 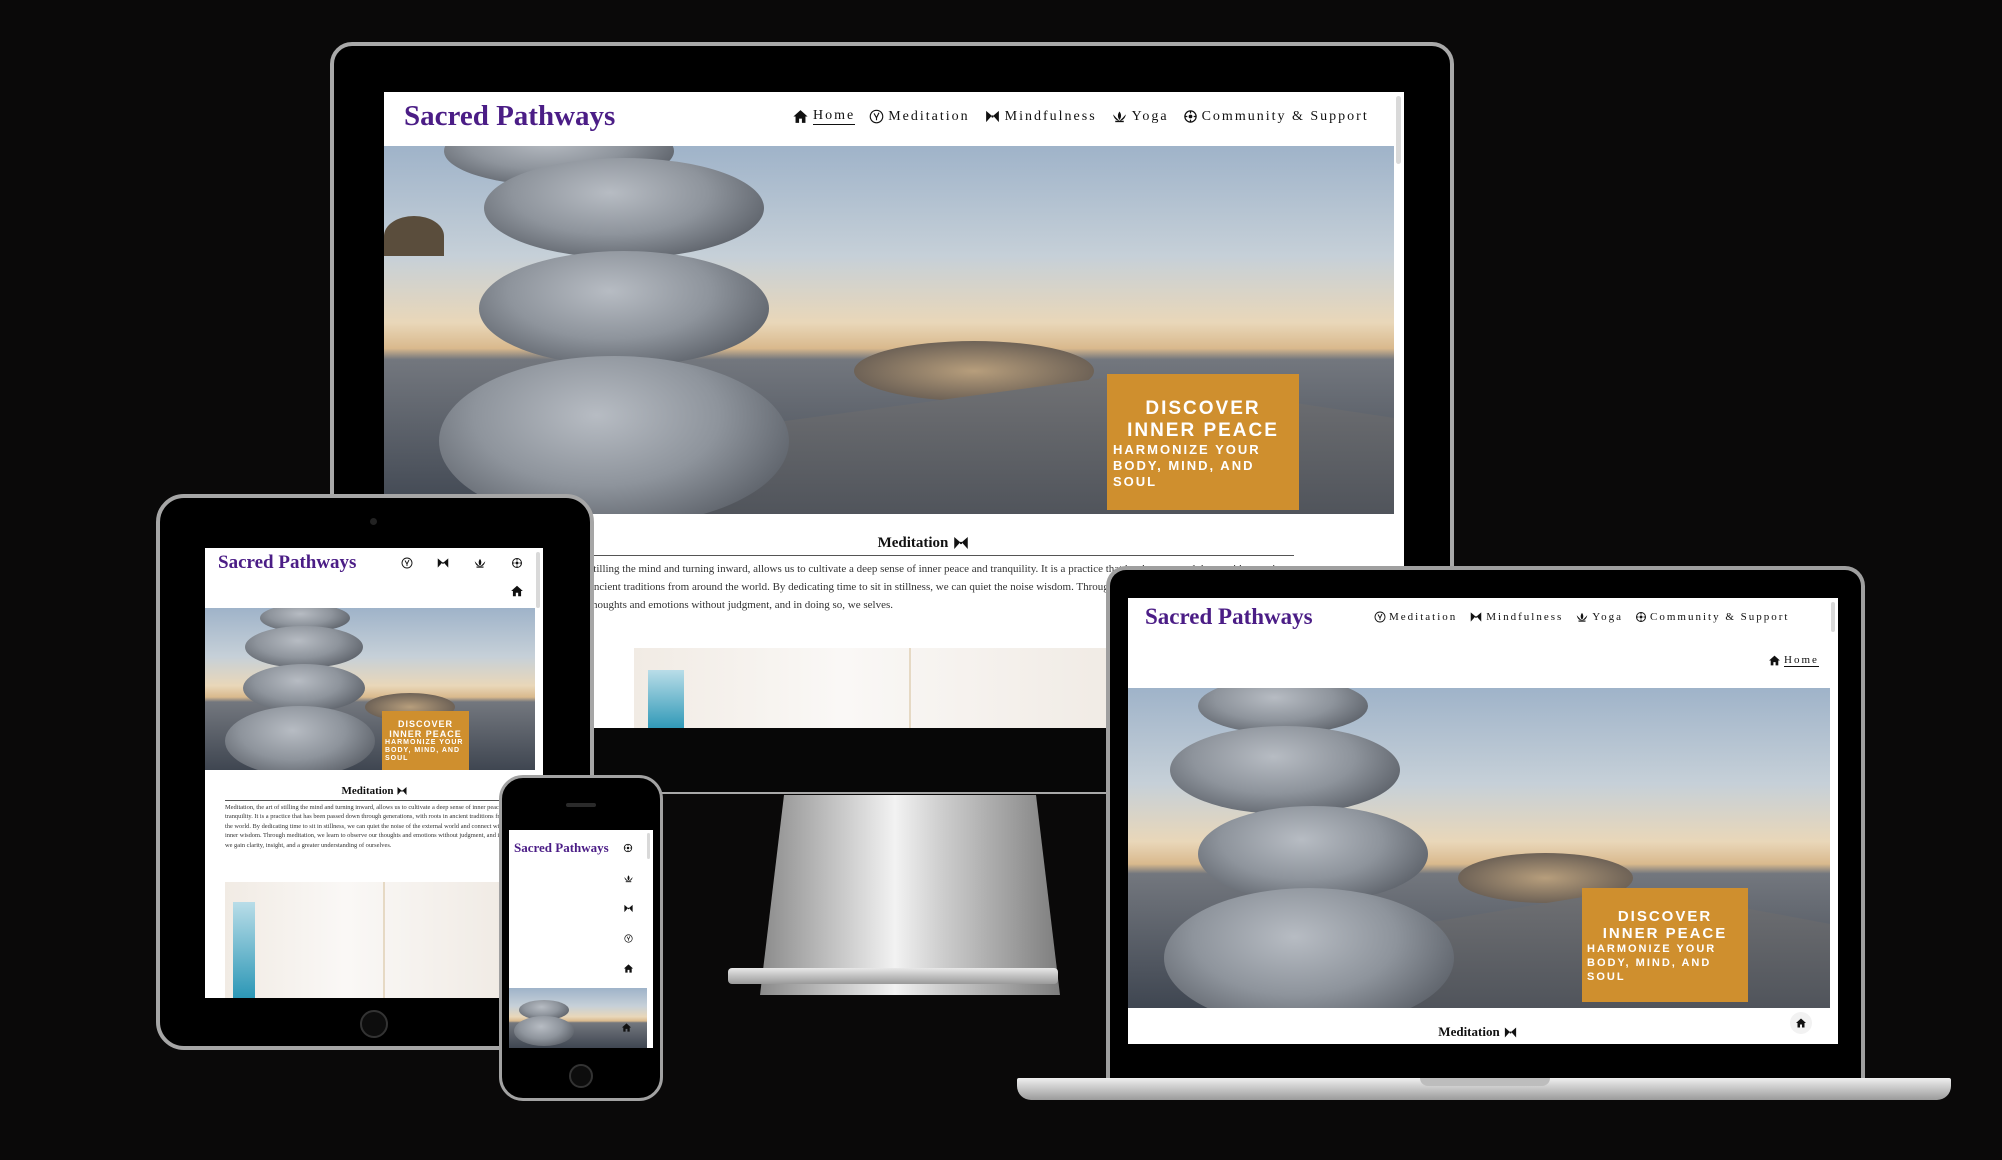 I want to click on nav-yoga-label: Yoga, so click(x=1150, y=116).